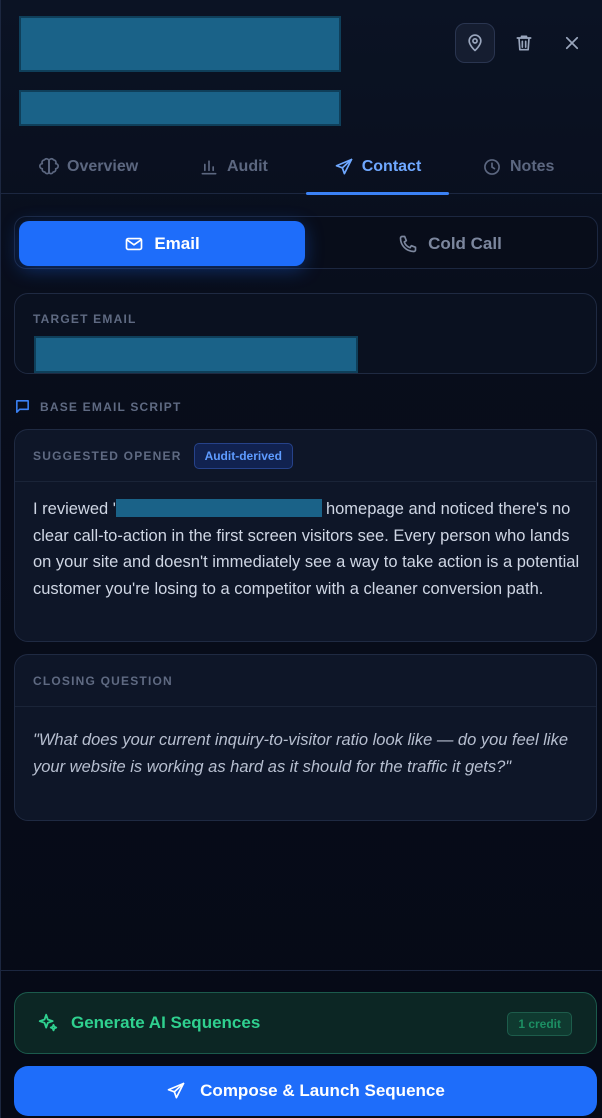 The image size is (602, 1118). Describe the element at coordinates (49, 166) in the screenshot. I see `brain-icon` at that location.